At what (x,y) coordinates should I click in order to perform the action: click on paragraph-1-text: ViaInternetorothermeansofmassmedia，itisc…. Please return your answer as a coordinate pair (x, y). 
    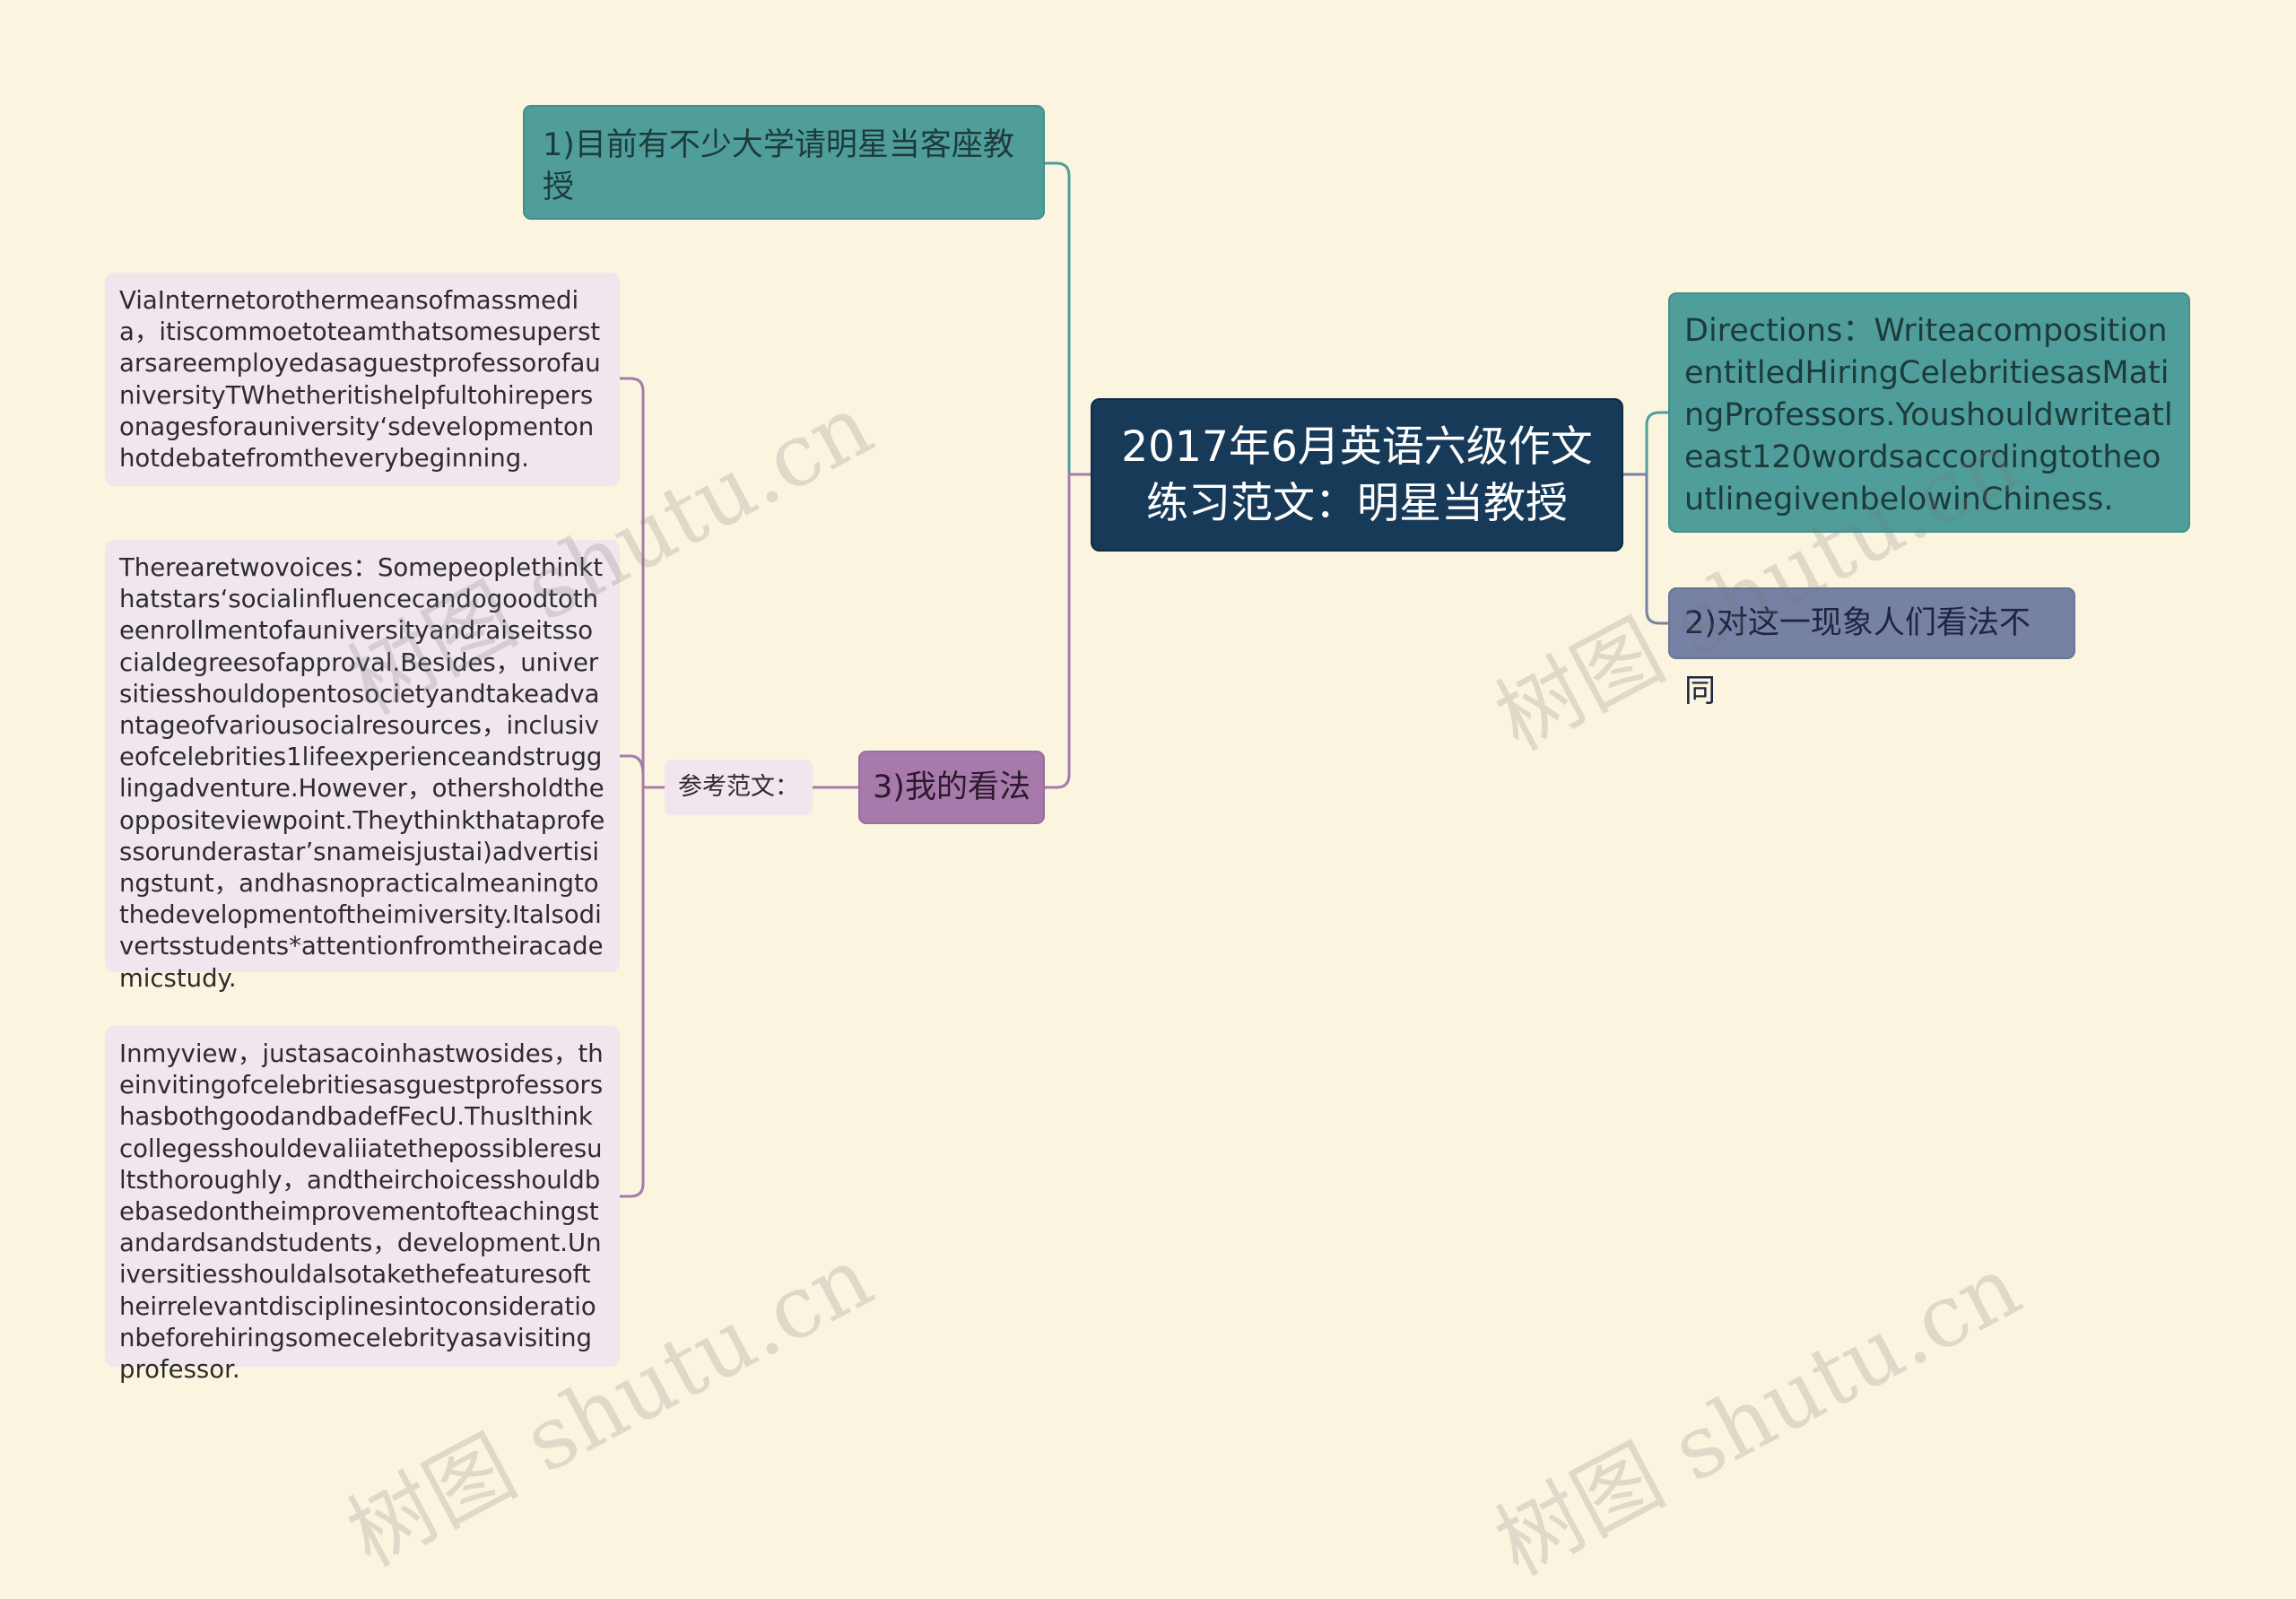
    Looking at the image, I should click on (360, 380).